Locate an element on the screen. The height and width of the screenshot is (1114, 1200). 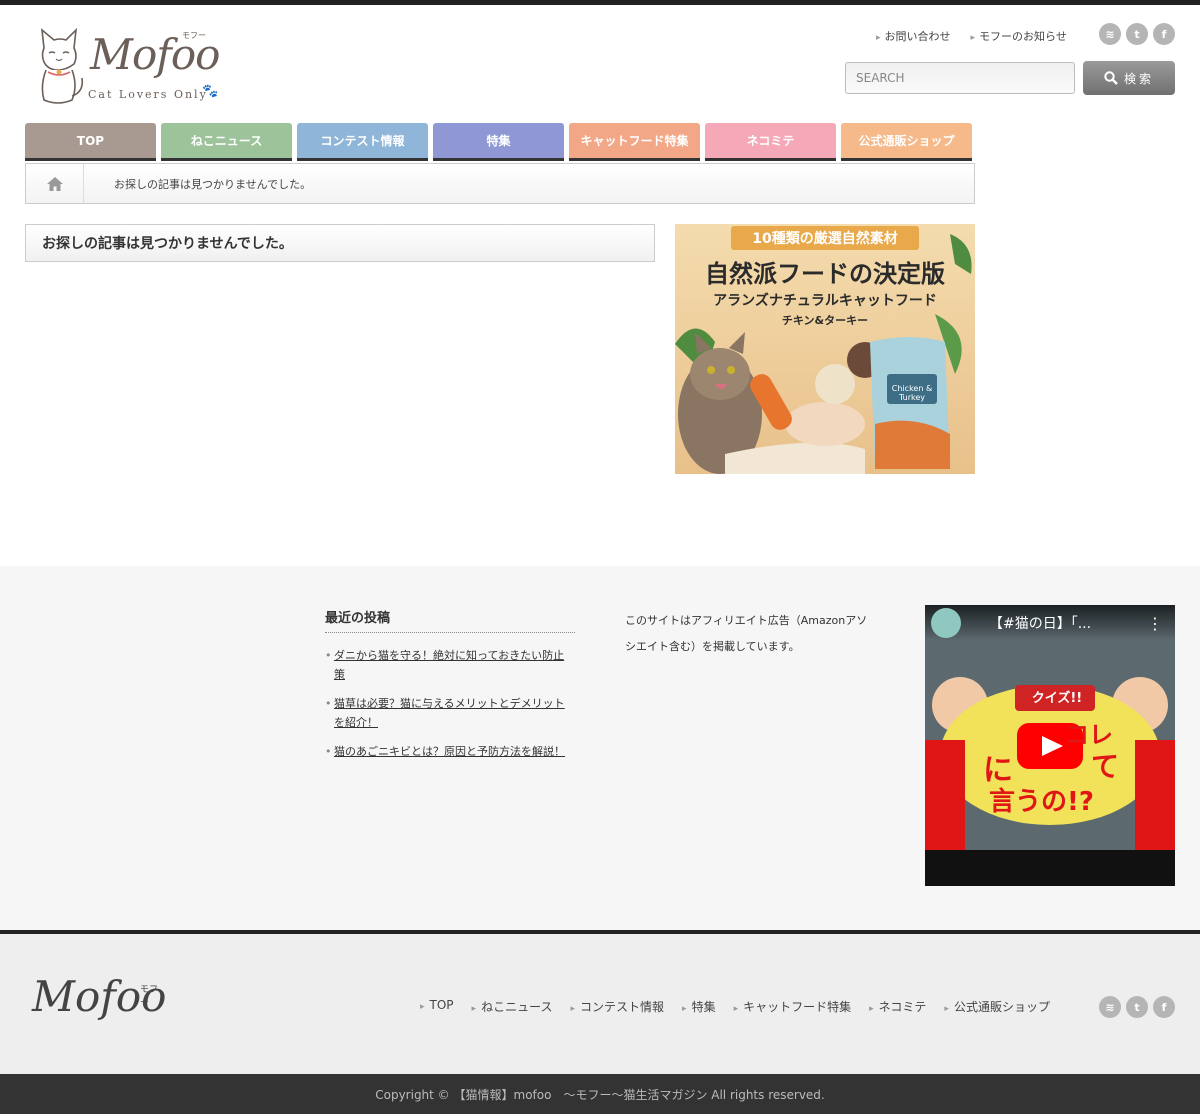
contact-link: お問い合わせ is located at coordinates (913, 36).